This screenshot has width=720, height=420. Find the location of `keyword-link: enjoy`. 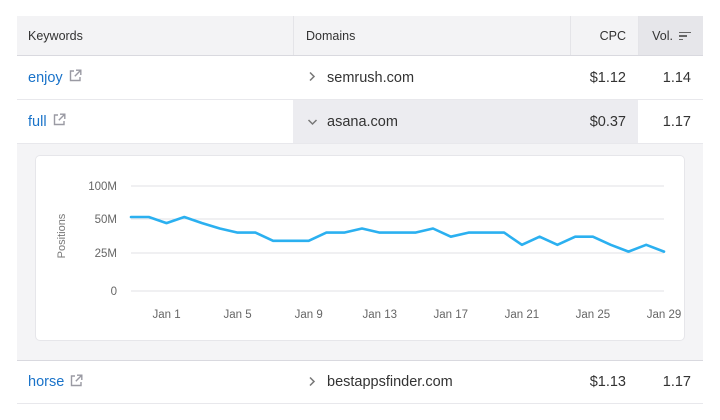

keyword-link: enjoy is located at coordinates (45, 78).